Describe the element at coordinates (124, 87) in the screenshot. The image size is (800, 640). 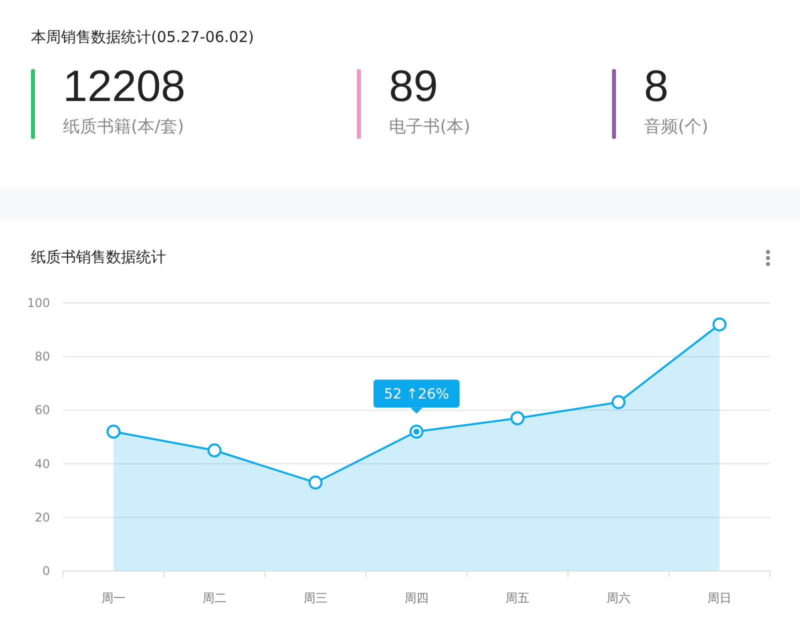
I see `stat-value: 12208` at that location.